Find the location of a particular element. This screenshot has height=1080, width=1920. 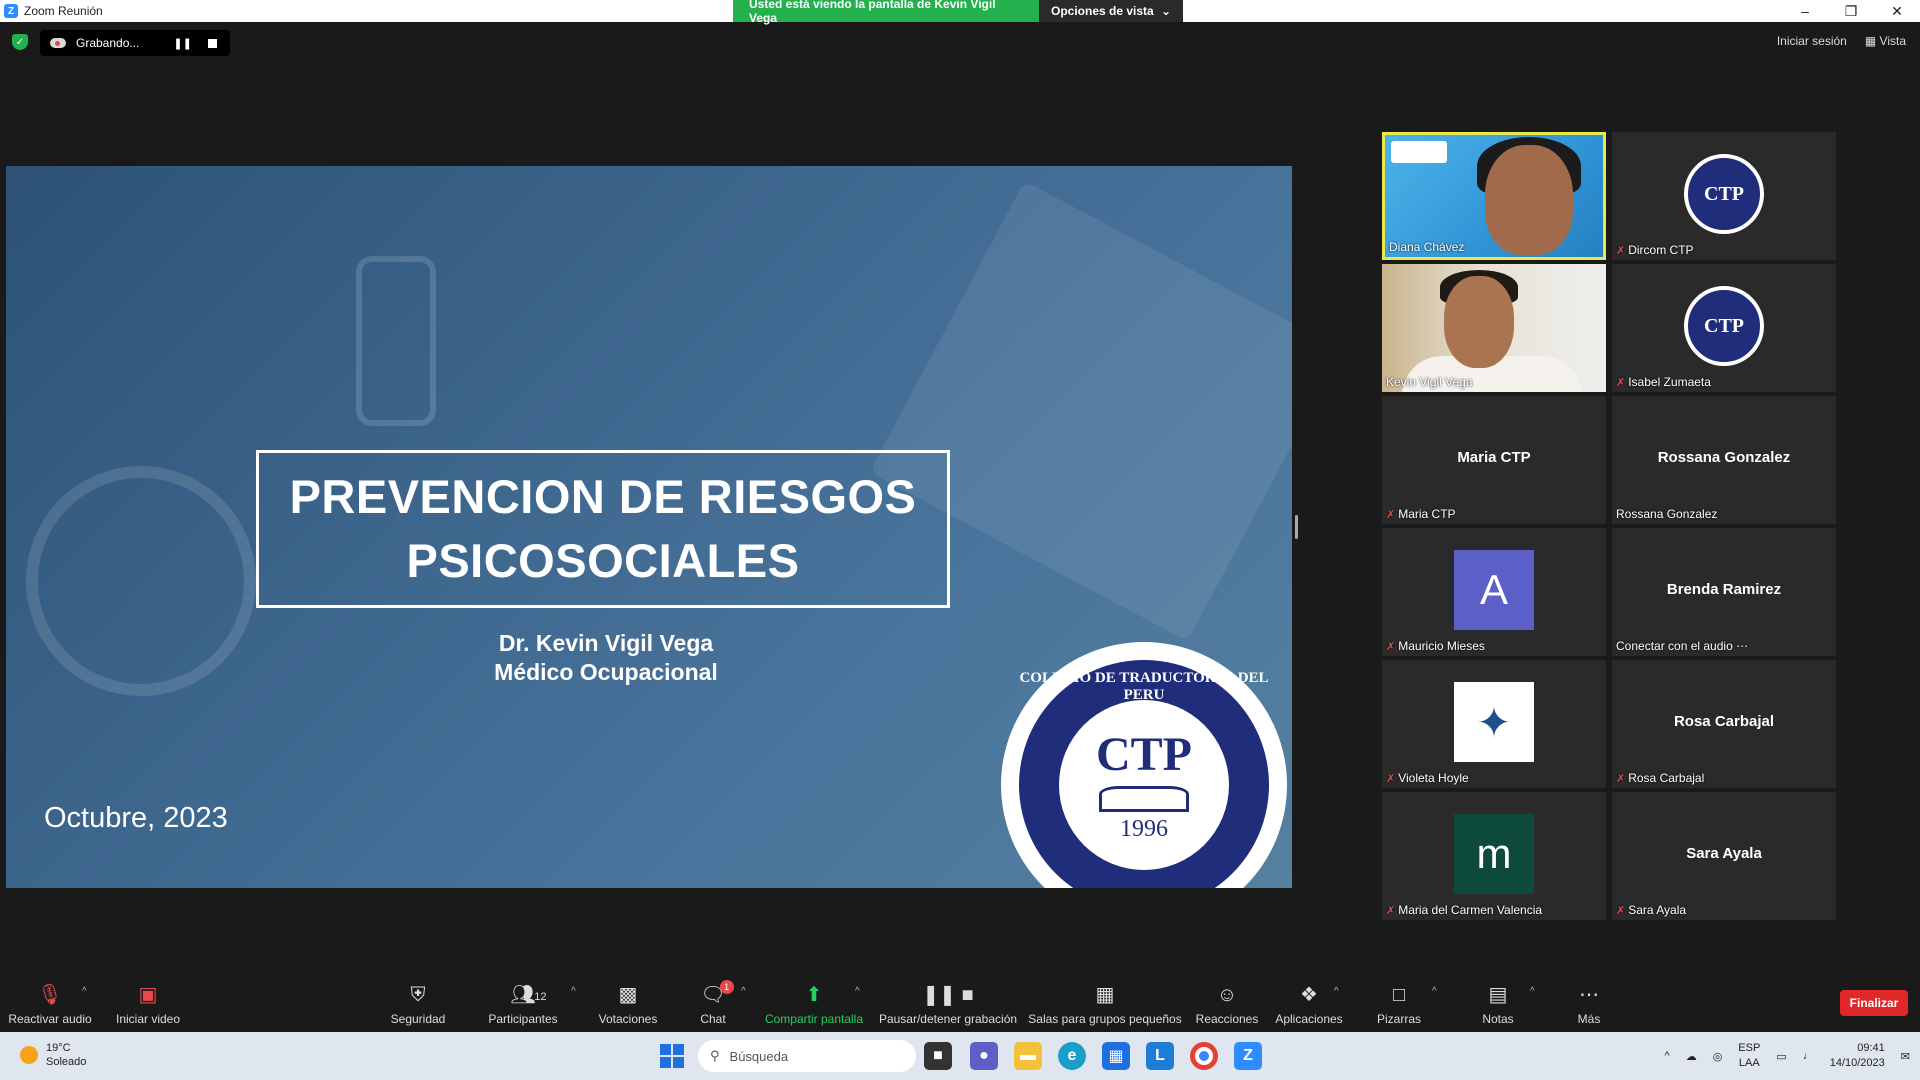

unmute-button: 🎙︎ Reactivar audio is located at coordinates (50, 1003).